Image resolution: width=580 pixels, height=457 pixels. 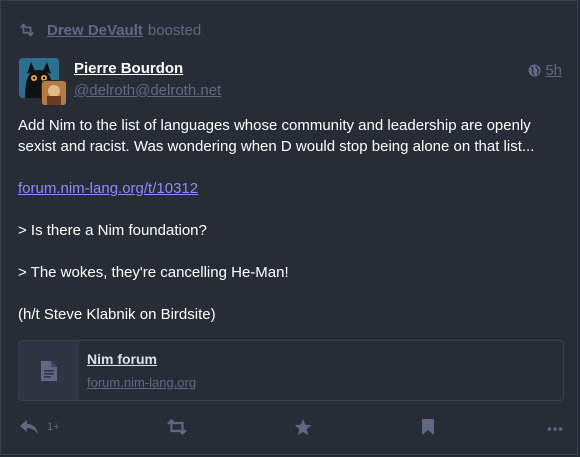 I want to click on content-paragraph: > The wokes, they're cancelling He-Man!, so click(x=153, y=272).